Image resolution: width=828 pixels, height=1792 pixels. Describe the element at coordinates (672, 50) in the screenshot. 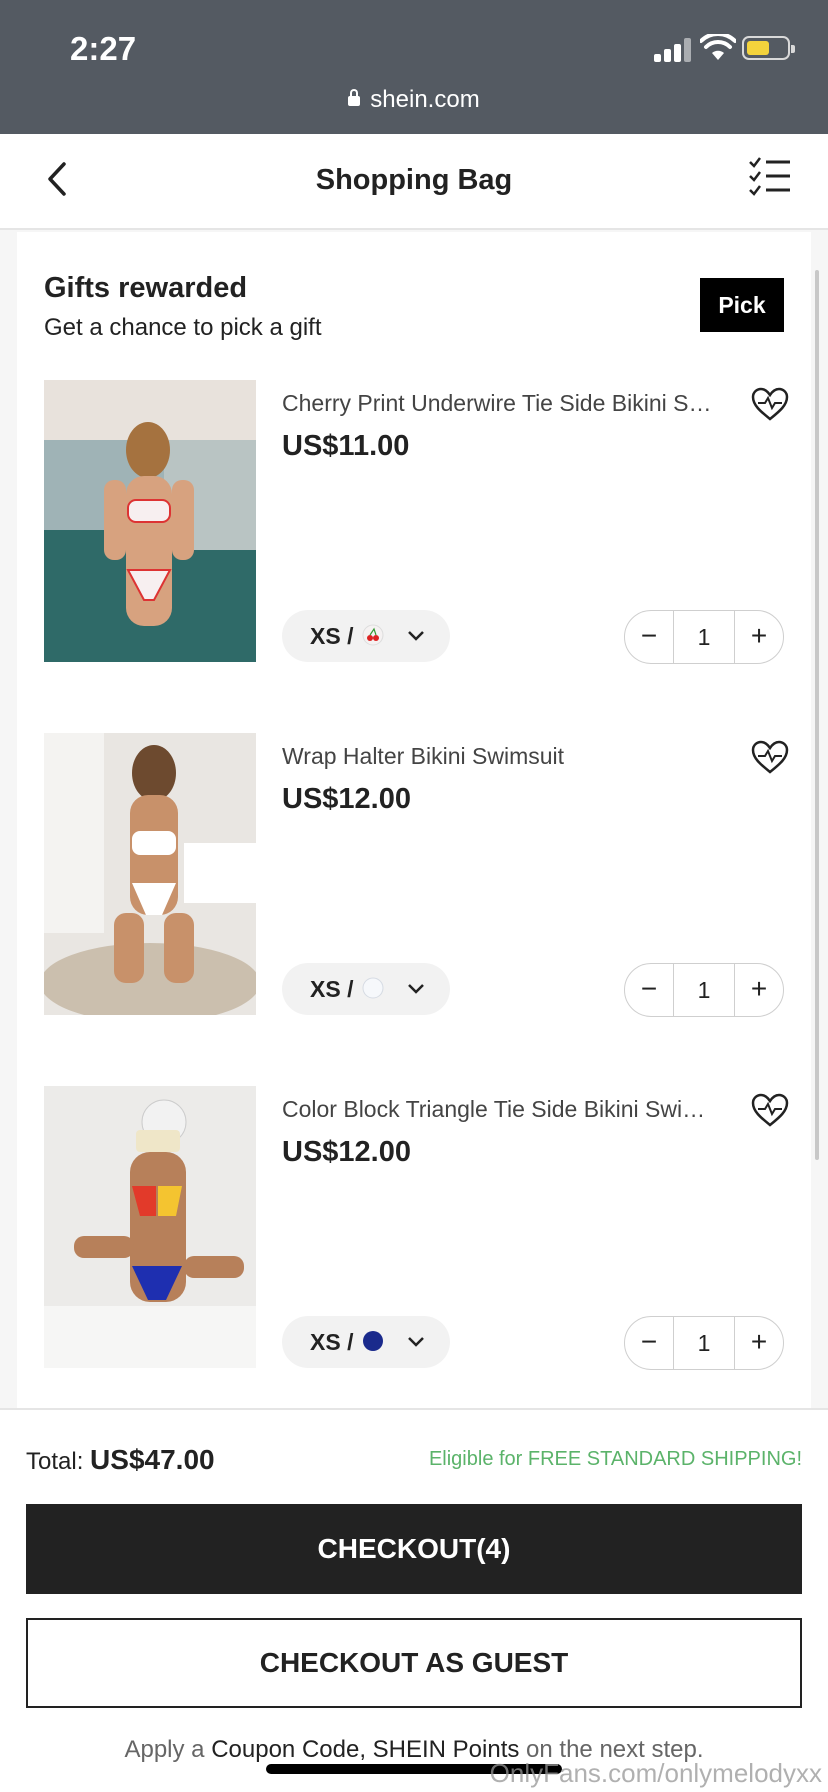

I see `signal-icon` at that location.